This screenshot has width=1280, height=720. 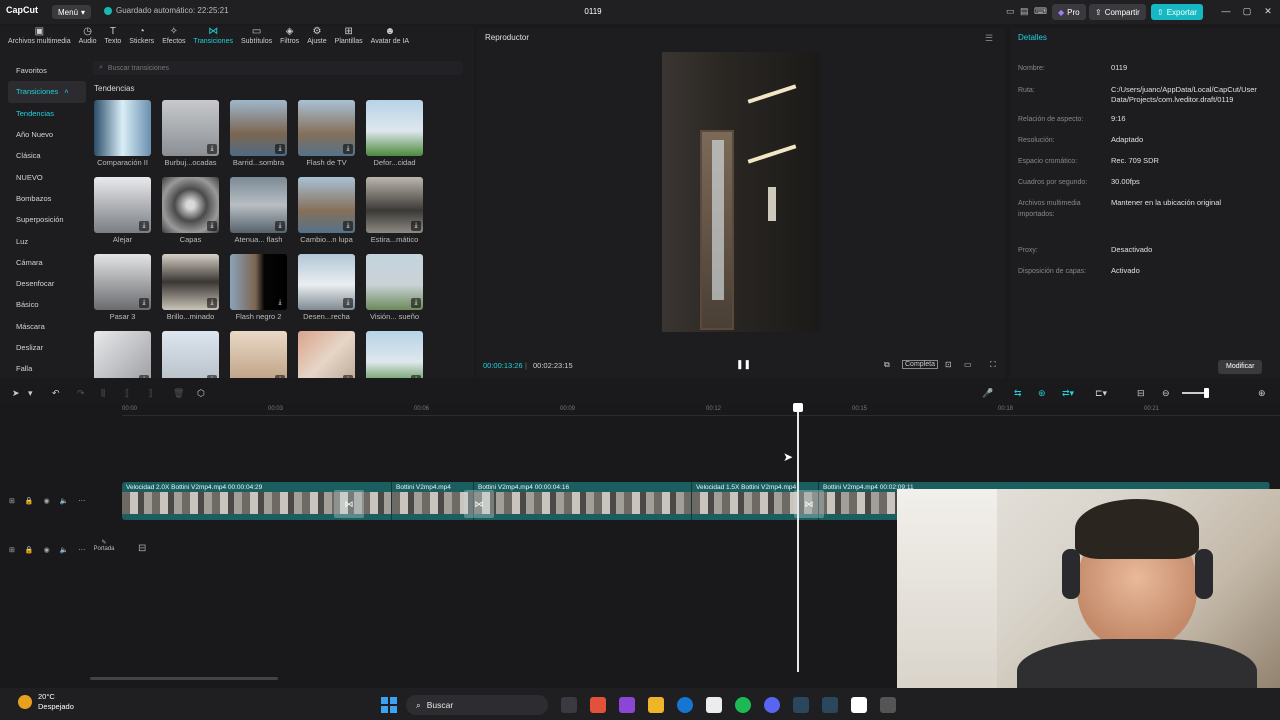 I want to click on transition-tile: ⤓ Flash negro 2, so click(x=258, y=287).